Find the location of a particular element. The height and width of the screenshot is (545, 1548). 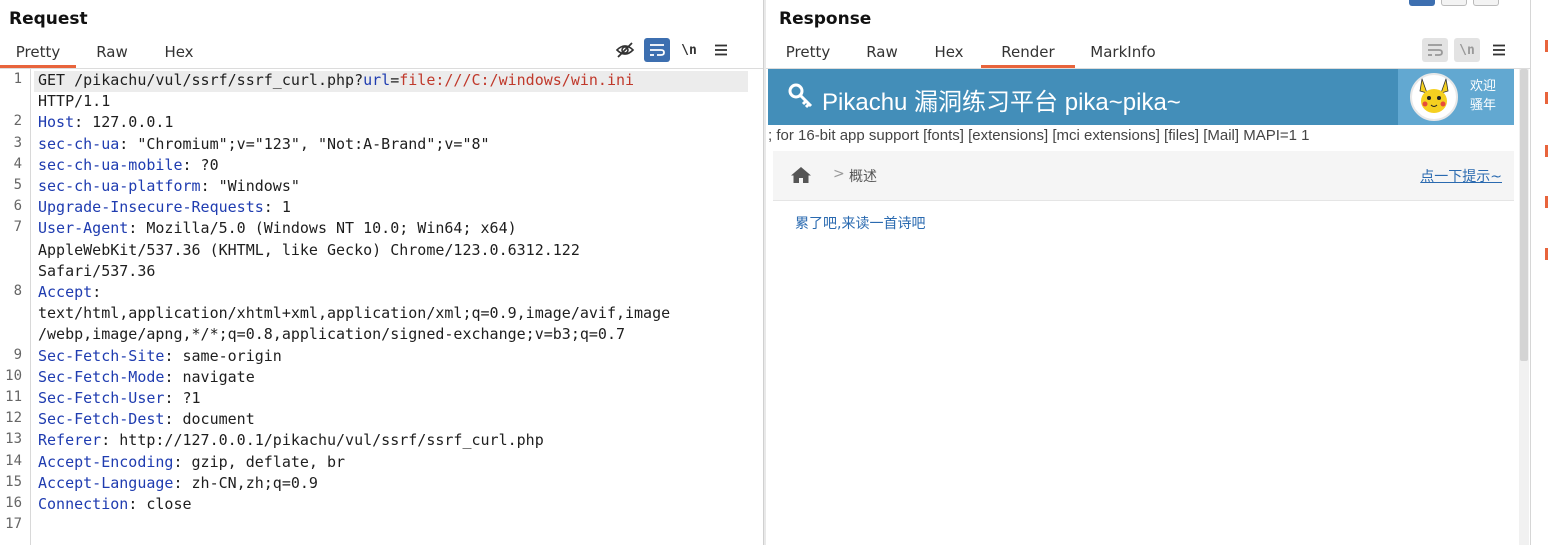

line-number: 17 is located at coordinates (13, 524).